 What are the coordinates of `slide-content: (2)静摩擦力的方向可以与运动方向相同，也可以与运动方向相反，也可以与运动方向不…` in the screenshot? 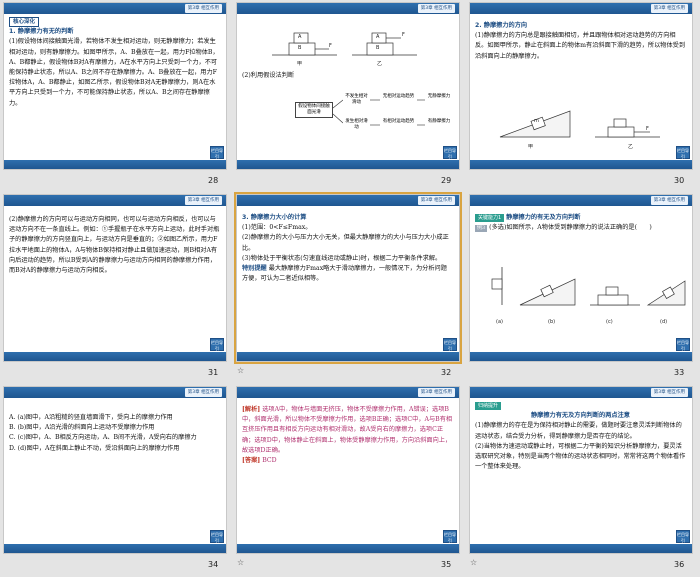 It's located at (114, 245).